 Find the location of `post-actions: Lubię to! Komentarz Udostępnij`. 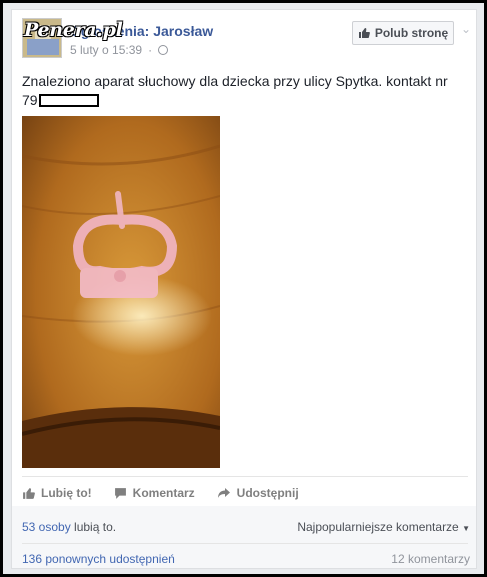

post-actions: Lubię to! Komentarz Udostępnij is located at coordinates (171, 493).